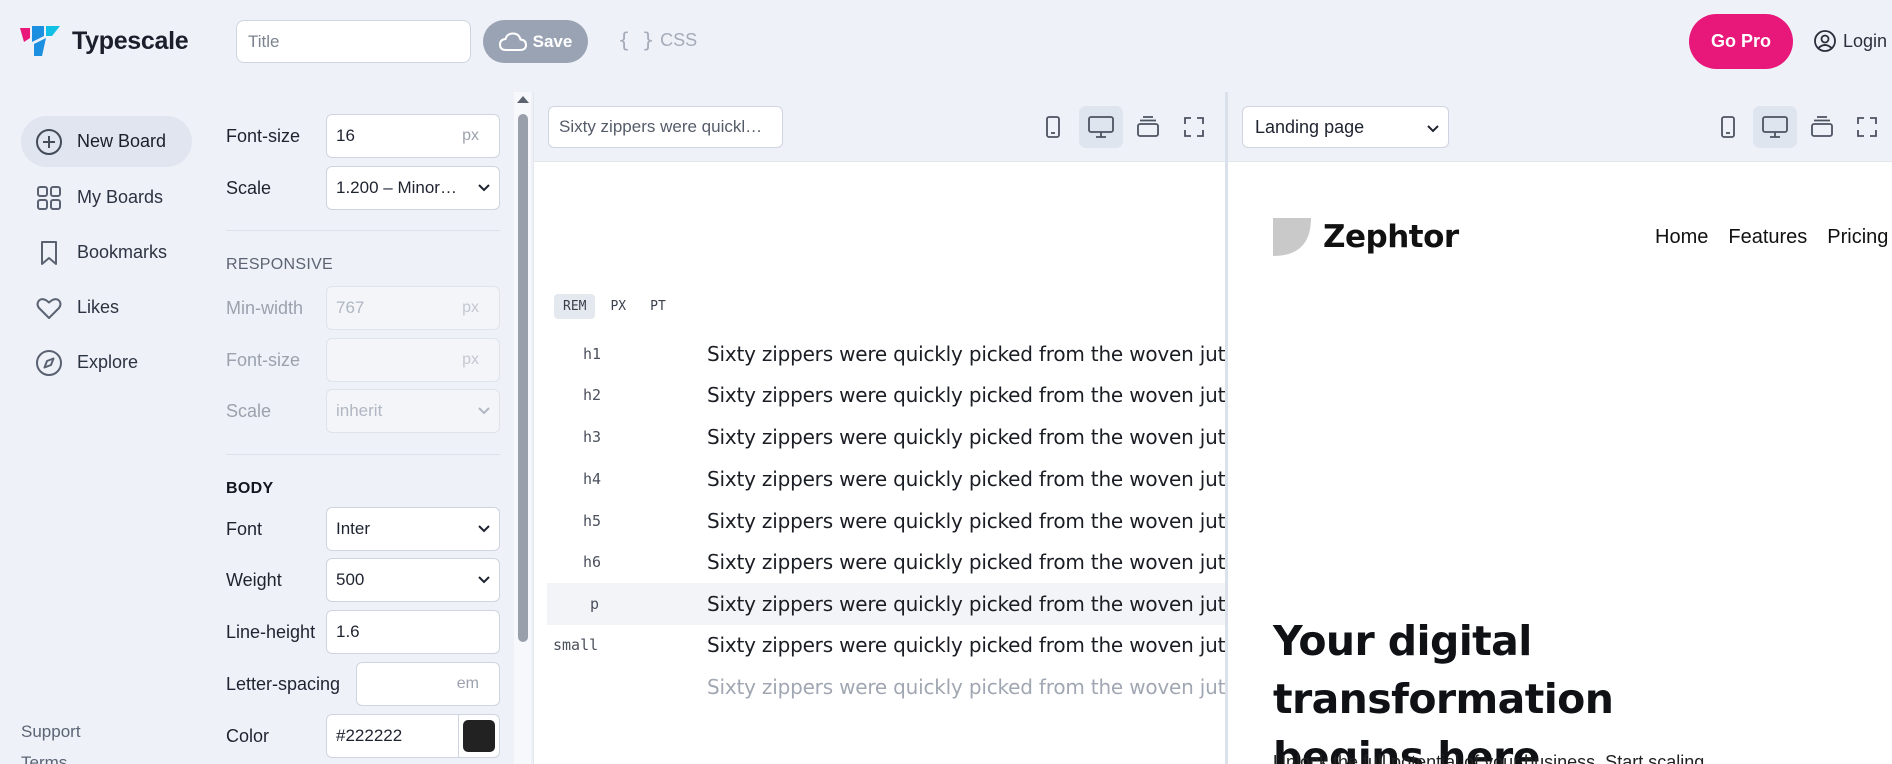  I want to click on hero-heading: Your digital transformation begins here, so click(1573, 688).